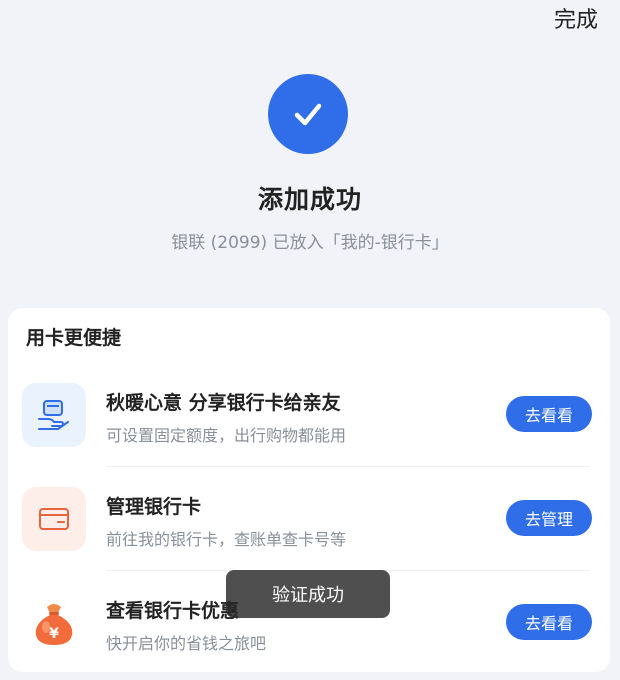 The height and width of the screenshot is (680, 620). I want to click on go-manage-button: 去管理, so click(549, 518).